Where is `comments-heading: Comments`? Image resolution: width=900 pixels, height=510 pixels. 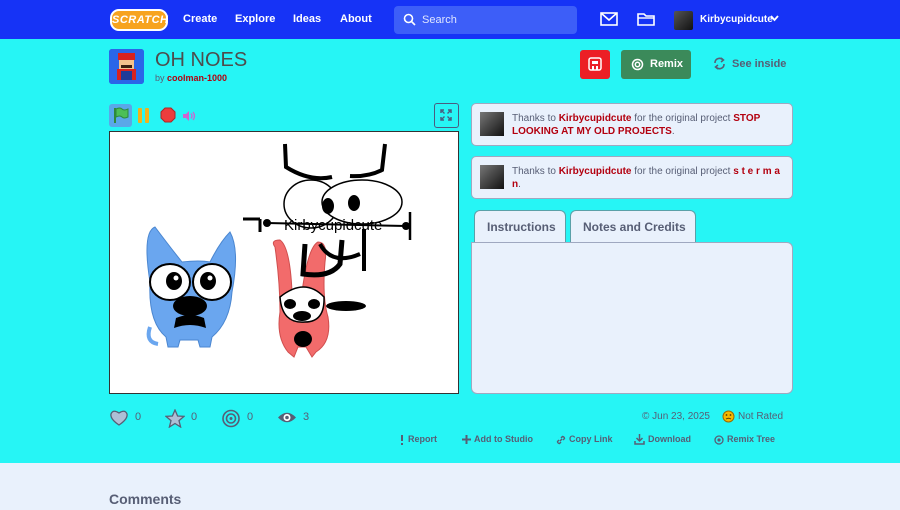 comments-heading: Comments is located at coordinates (145, 499).